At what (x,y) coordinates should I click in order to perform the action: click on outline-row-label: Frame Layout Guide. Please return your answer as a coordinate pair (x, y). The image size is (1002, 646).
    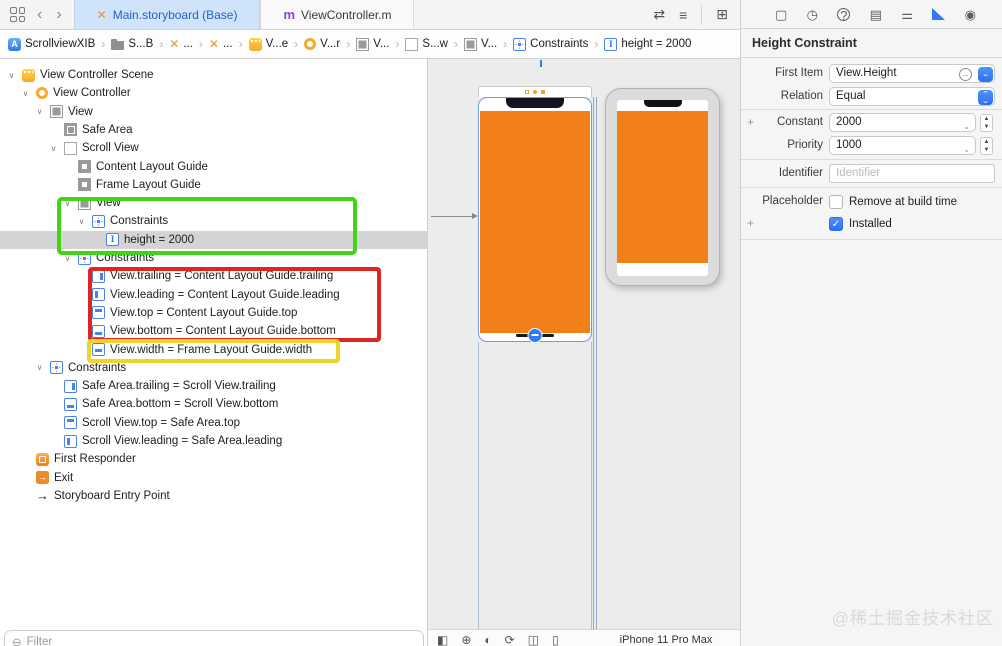
    Looking at the image, I should click on (148, 184).